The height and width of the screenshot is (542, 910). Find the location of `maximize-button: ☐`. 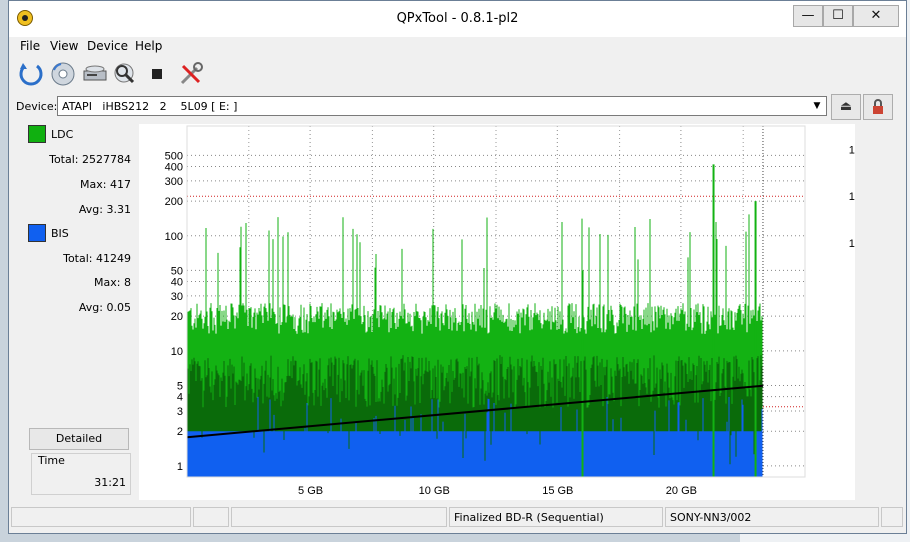

maximize-button: ☐ is located at coordinates (838, 16).